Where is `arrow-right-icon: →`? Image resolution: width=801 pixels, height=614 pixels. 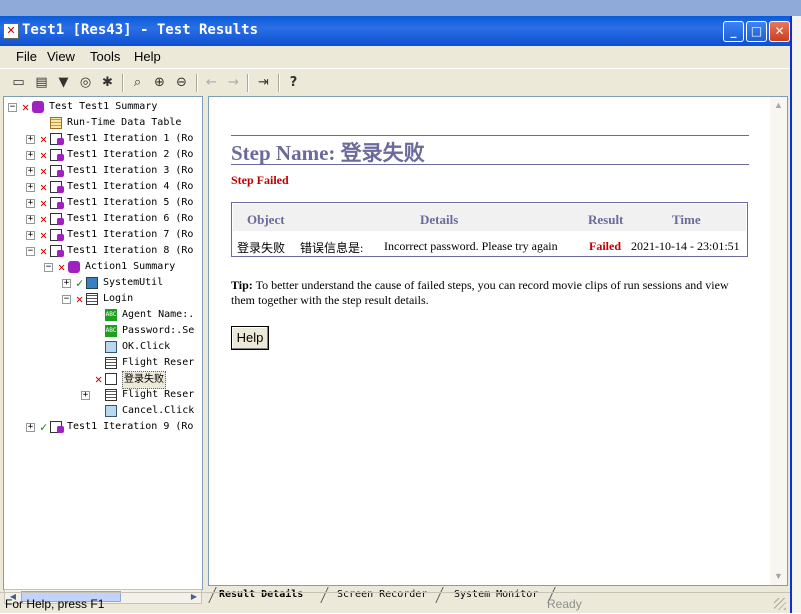
arrow-right-icon: → is located at coordinates (233, 82).